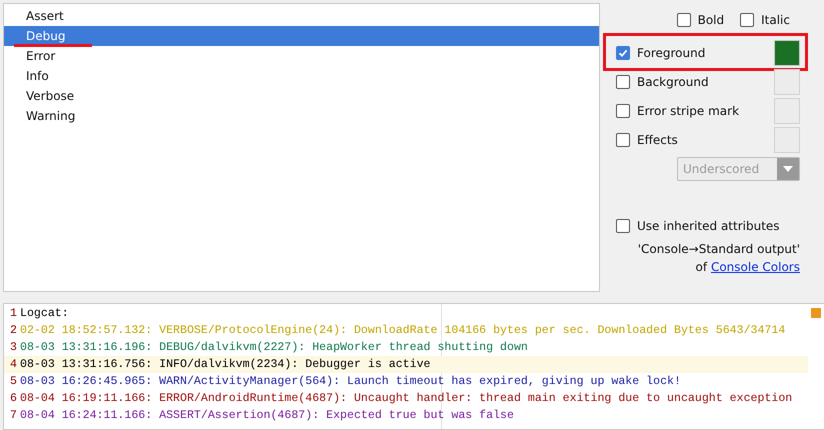 The height and width of the screenshot is (430, 824). What do you see at coordinates (688, 111) in the screenshot?
I see `checkbox-label: Error stripe mark` at bounding box center [688, 111].